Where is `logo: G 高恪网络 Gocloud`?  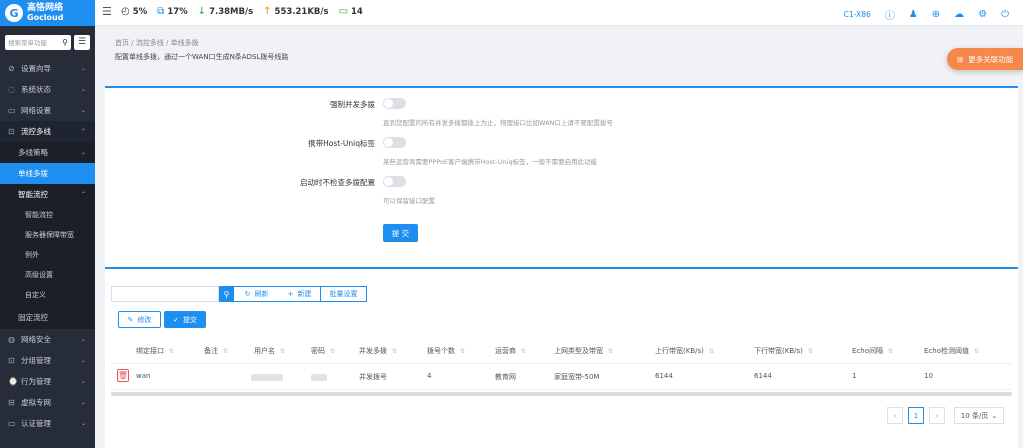 logo: G 高恪网络 Gocloud is located at coordinates (47, 13).